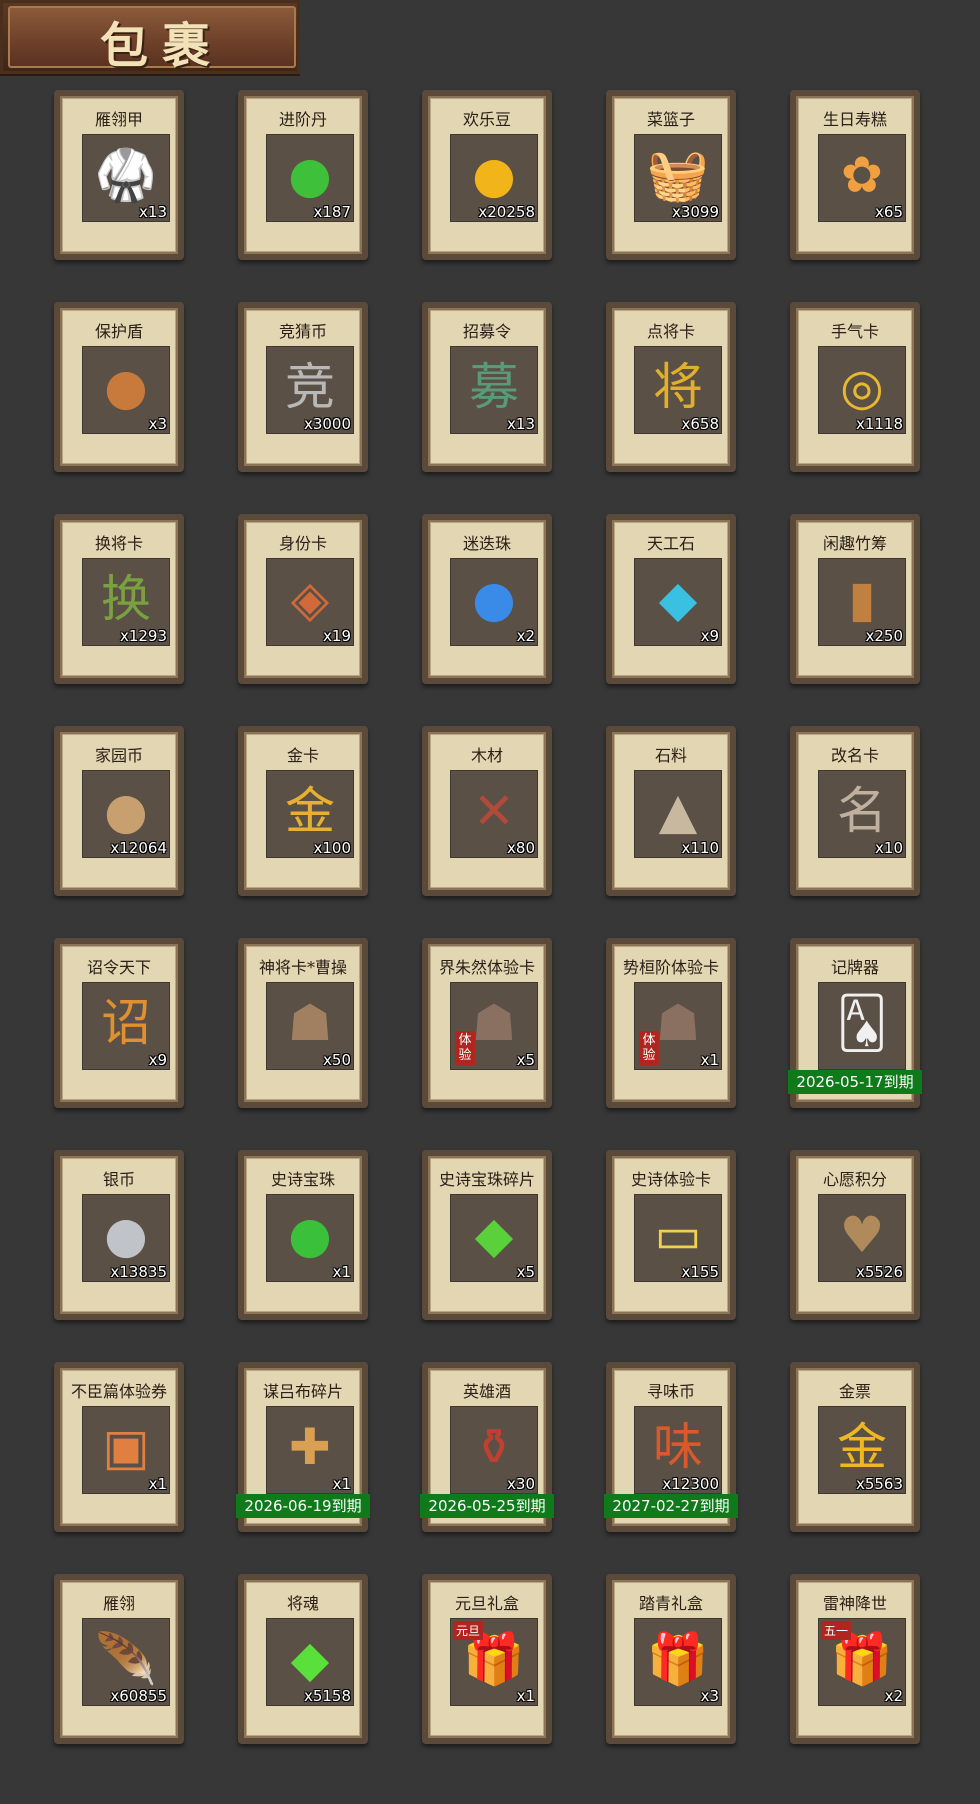  Describe the element at coordinates (862, 599) in the screenshot. I see `bamboo-token-icon: ▮` at that location.